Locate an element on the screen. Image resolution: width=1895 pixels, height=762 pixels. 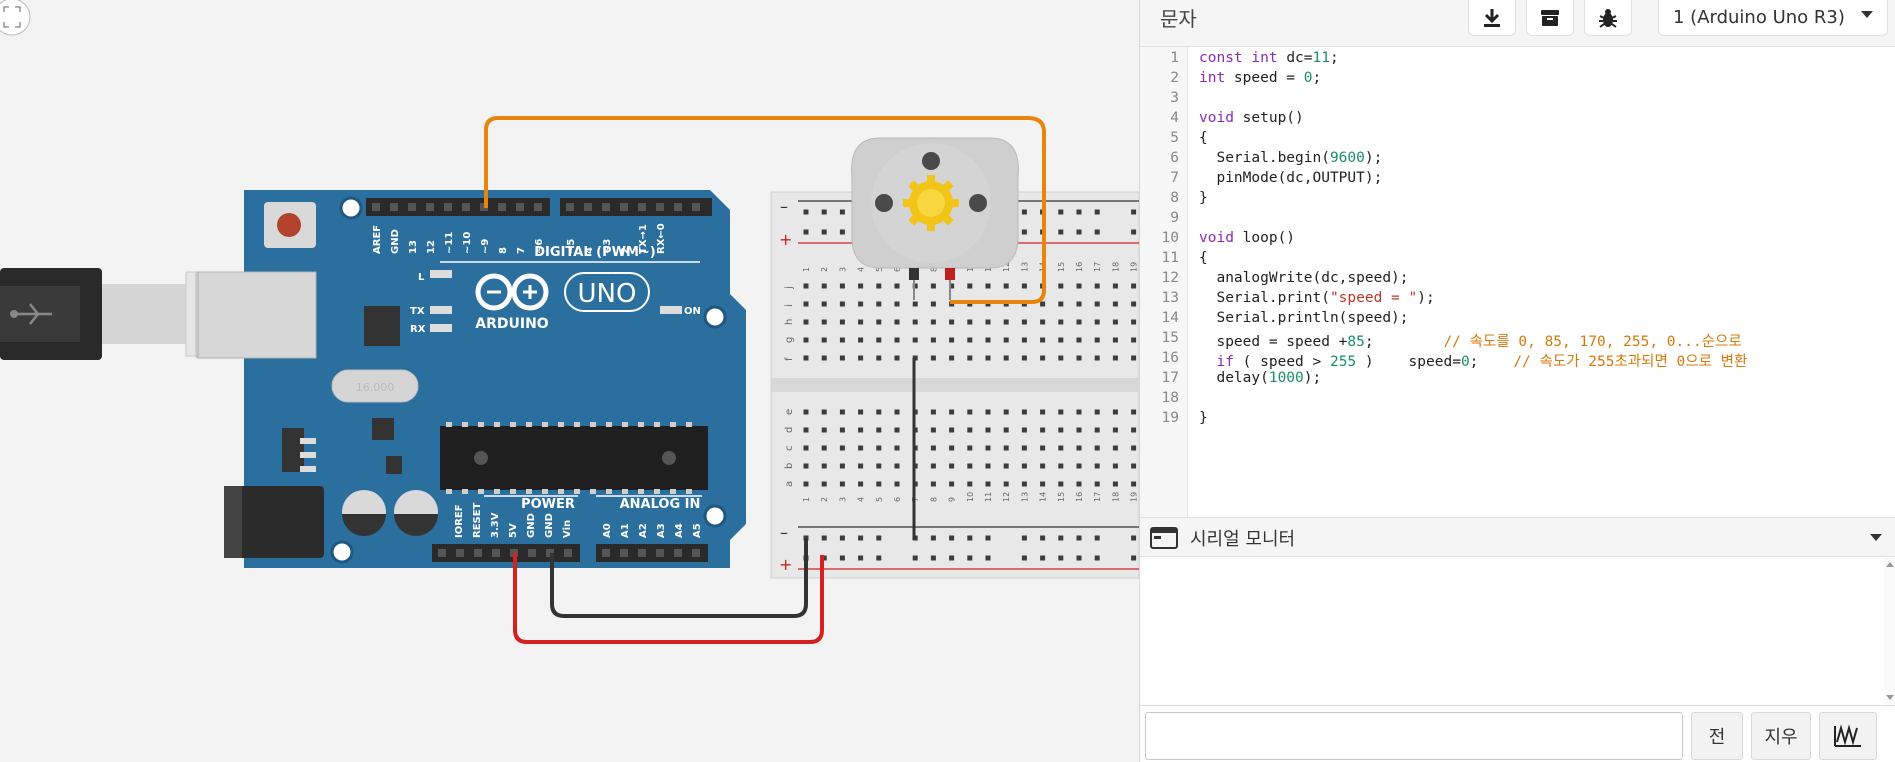
code-mode-label: 문자 is located at coordinates (1178, 17).